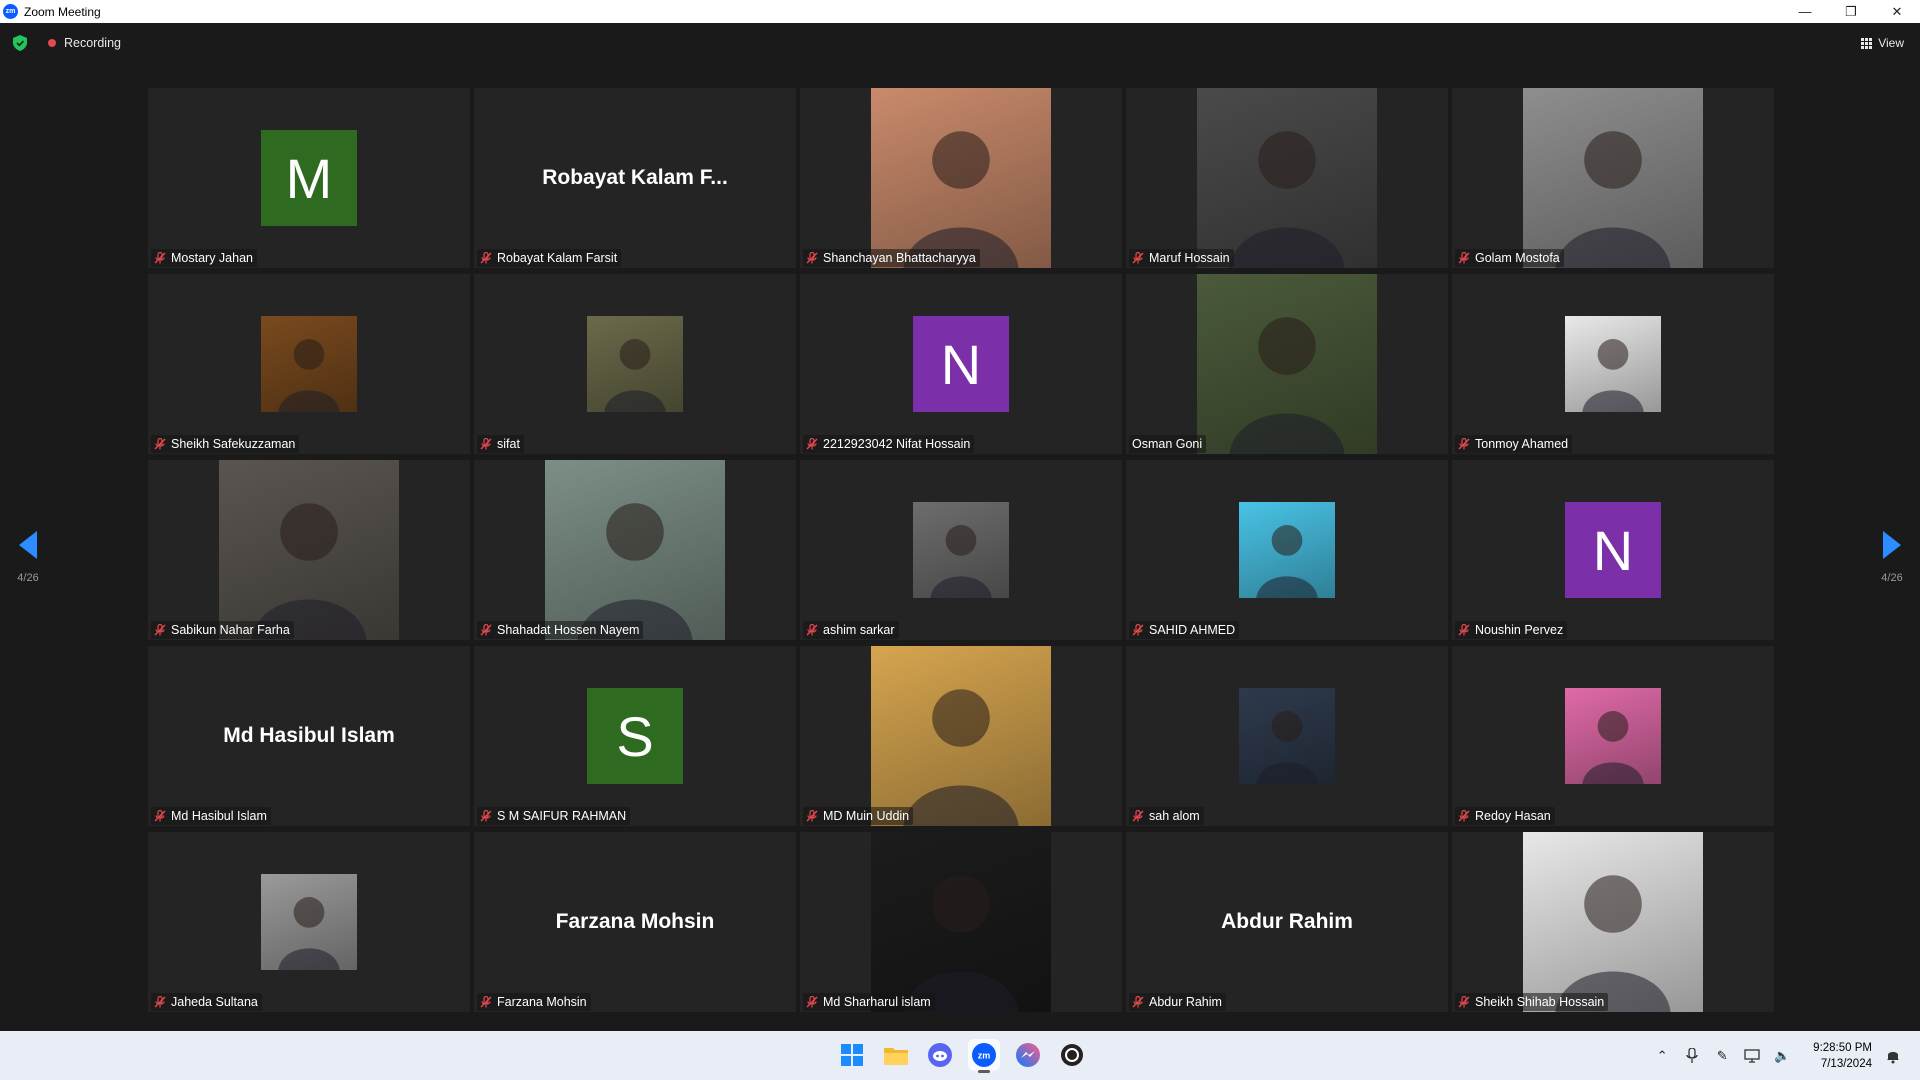 This screenshot has height=1080, width=1920. I want to click on discord-icon, so click(940, 1055).